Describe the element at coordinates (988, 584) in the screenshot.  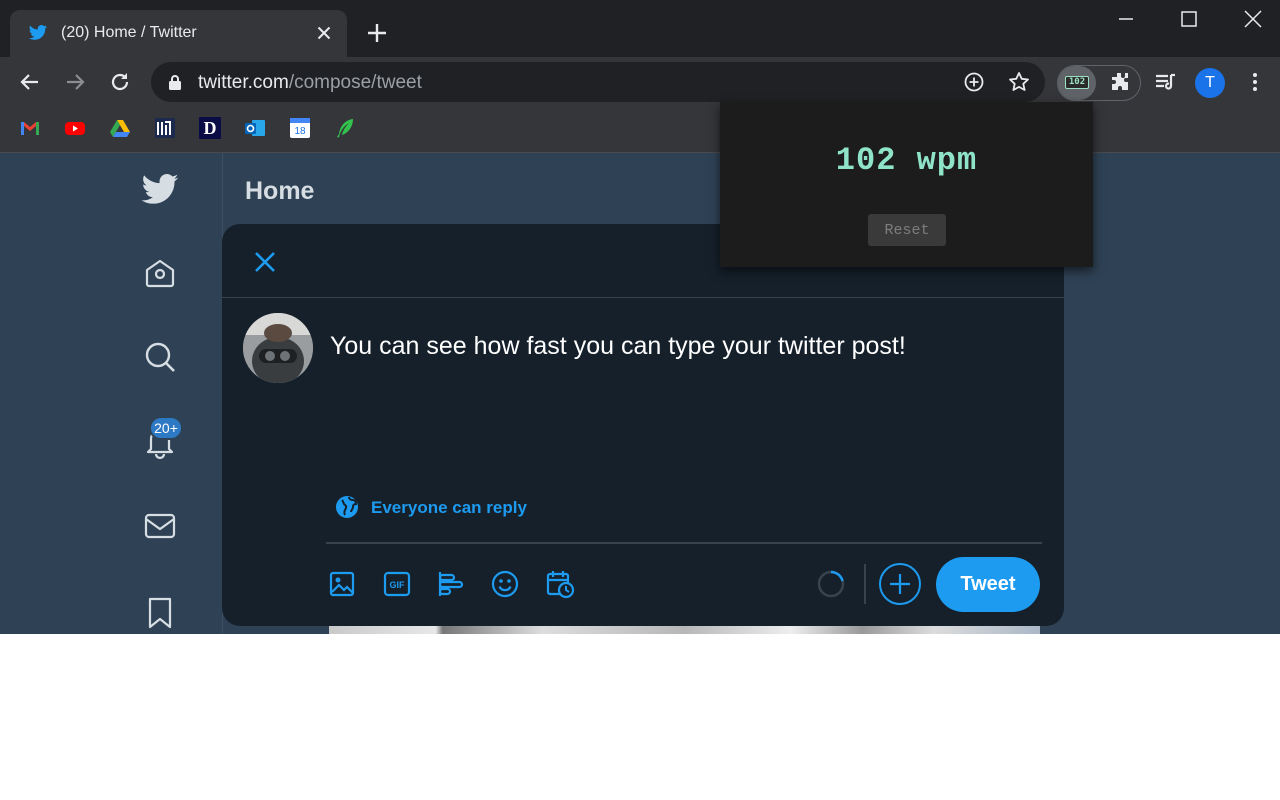
I see `tweet-button: Tweet` at that location.